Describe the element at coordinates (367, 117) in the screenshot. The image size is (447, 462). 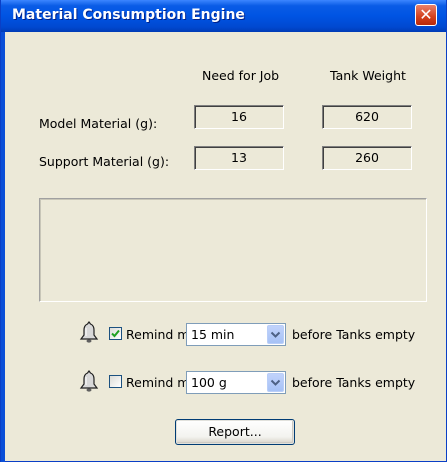
I see `model-tank-value: 620` at that location.